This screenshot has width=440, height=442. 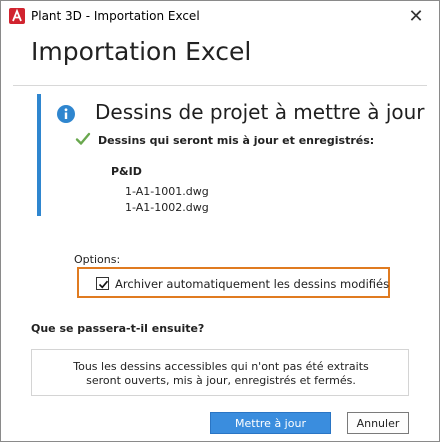 I want to click on info-heading: Dessins de projet à mettre à jour, so click(x=260, y=112).